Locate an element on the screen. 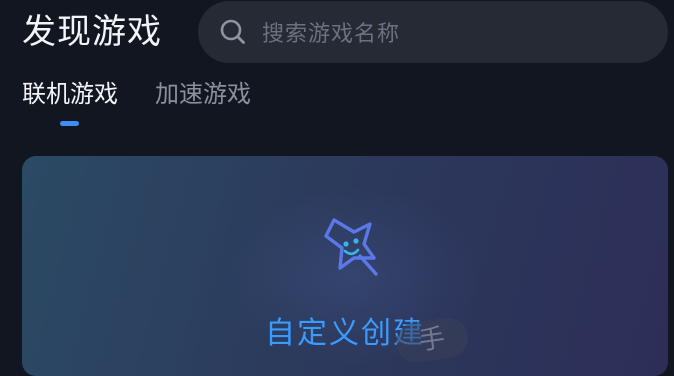 The image size is (674, 376). star-wand-icon is located at coordinates (350, 246).